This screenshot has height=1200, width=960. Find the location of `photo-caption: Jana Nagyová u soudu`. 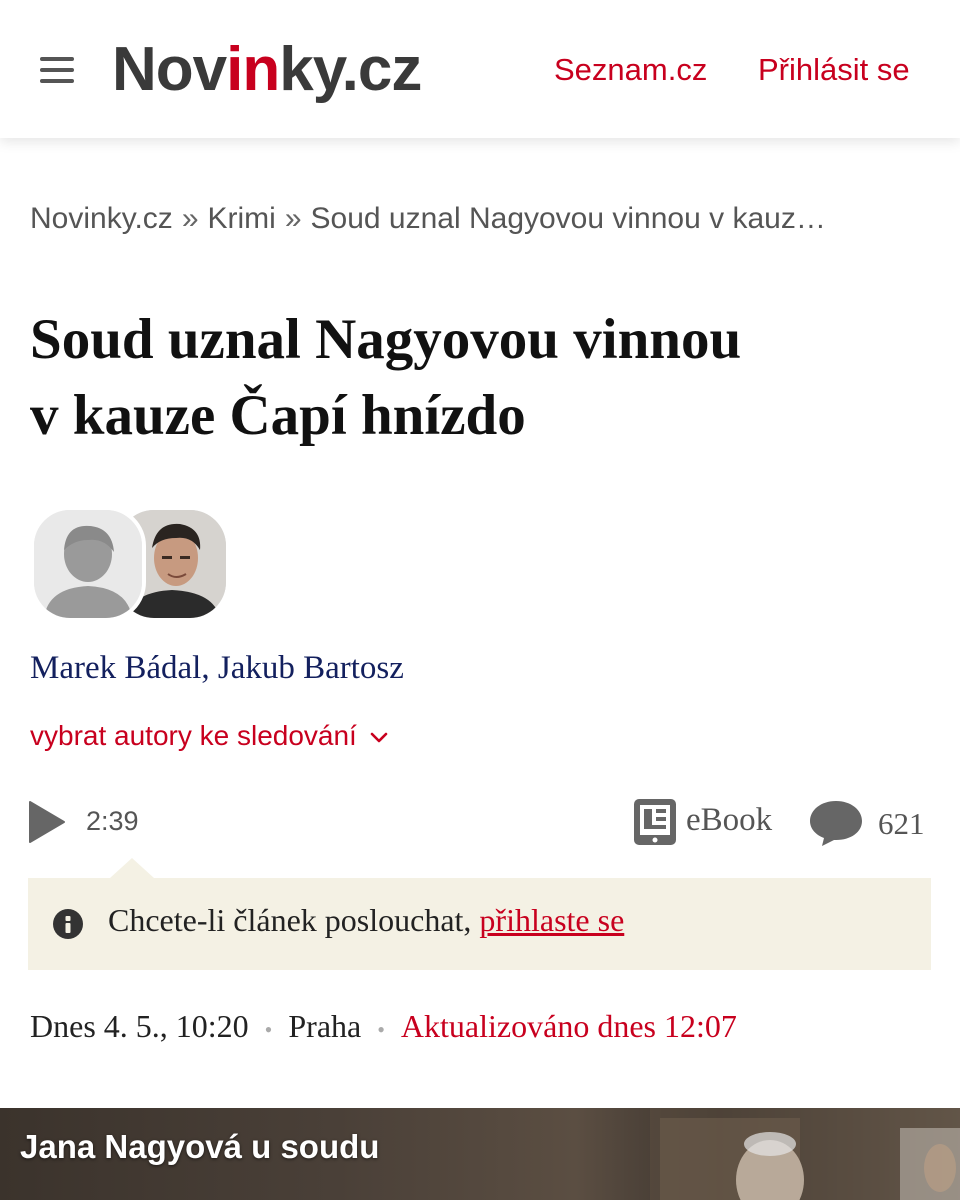

photo-caption: Jana Nagyová u soudu is located at coordinates (200, 1146).